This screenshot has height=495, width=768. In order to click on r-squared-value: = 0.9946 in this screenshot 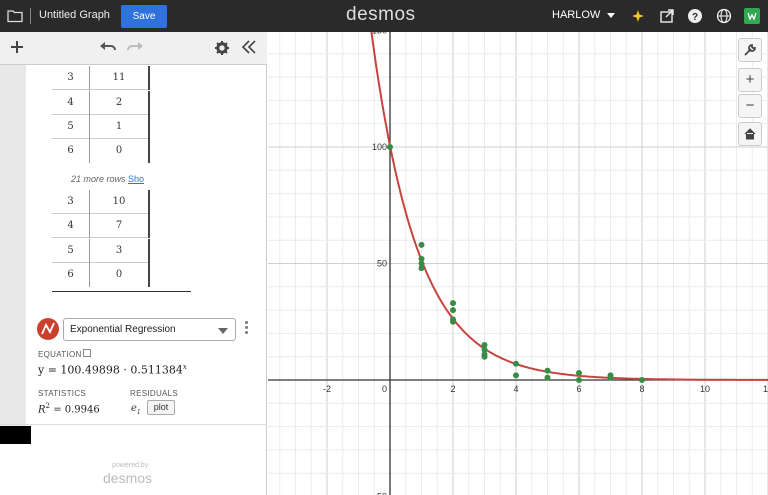, I will do `click(76, 410)`.